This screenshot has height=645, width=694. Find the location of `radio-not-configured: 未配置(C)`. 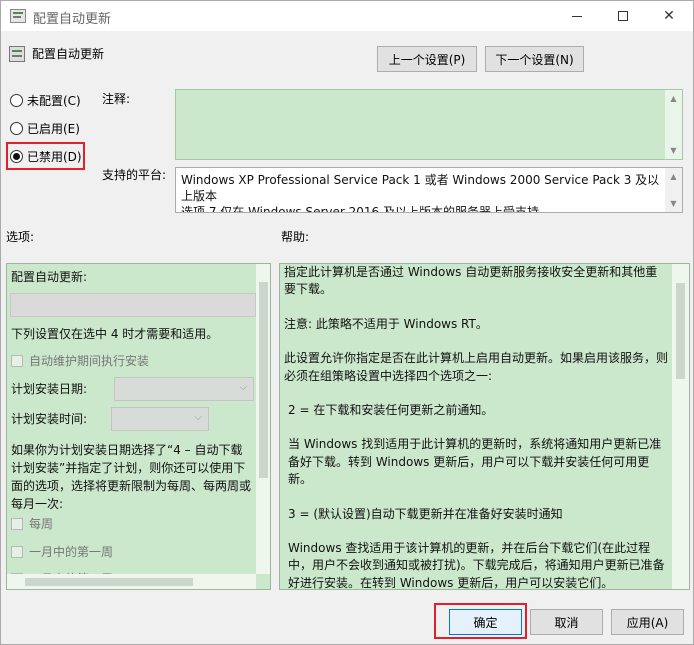

radio-not-configured: 未配置(C) is located at coordinates (45, 100).